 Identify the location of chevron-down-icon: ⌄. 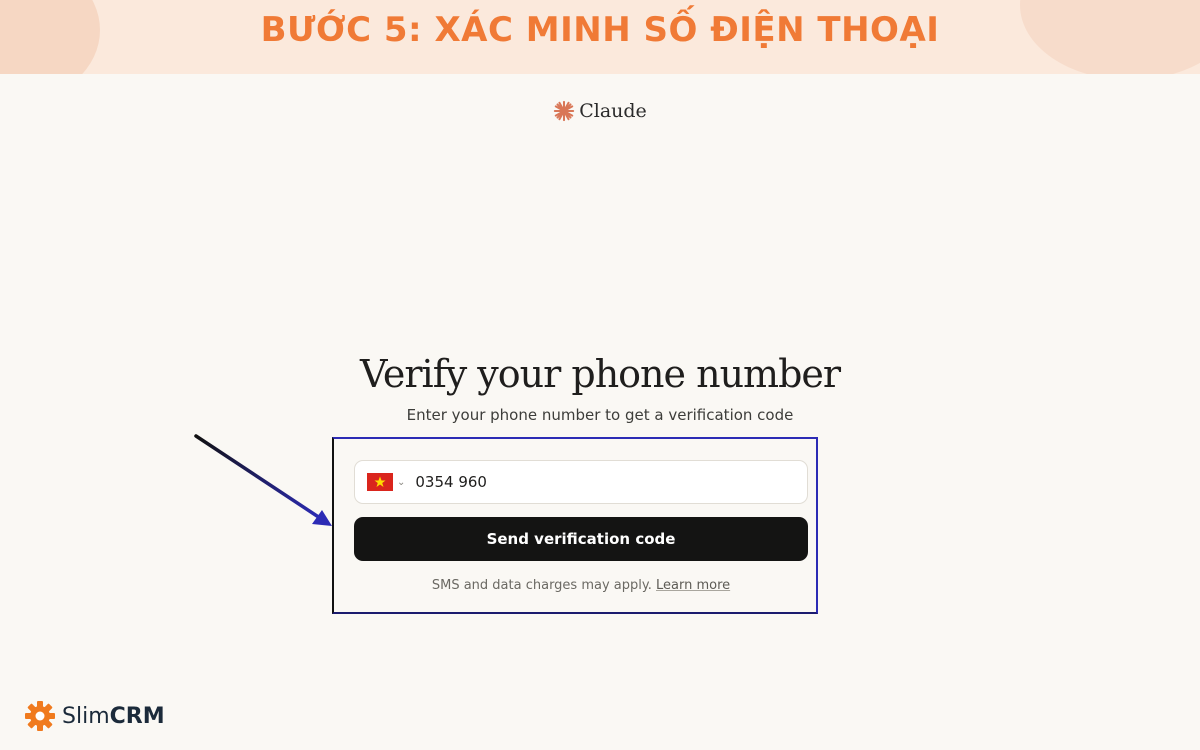
(401, 482).